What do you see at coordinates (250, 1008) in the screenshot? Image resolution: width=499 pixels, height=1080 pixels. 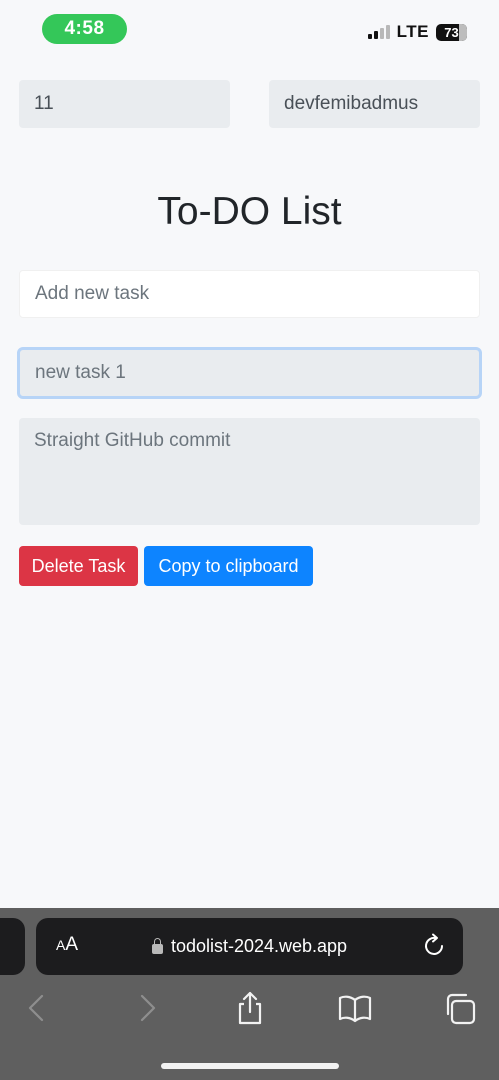 I see `share-icon` at bounding box center [250, 1008].